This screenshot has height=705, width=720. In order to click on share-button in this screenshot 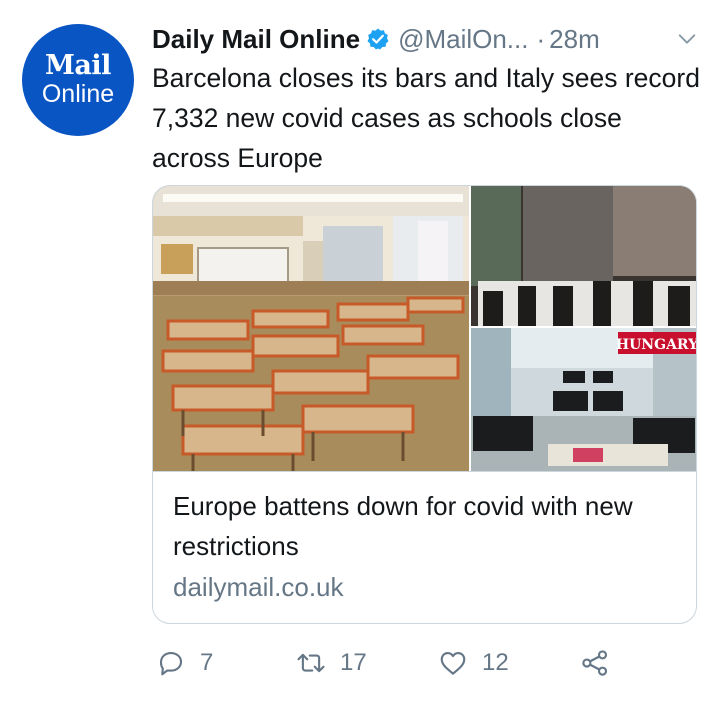, I will do `click(595, 663)`.